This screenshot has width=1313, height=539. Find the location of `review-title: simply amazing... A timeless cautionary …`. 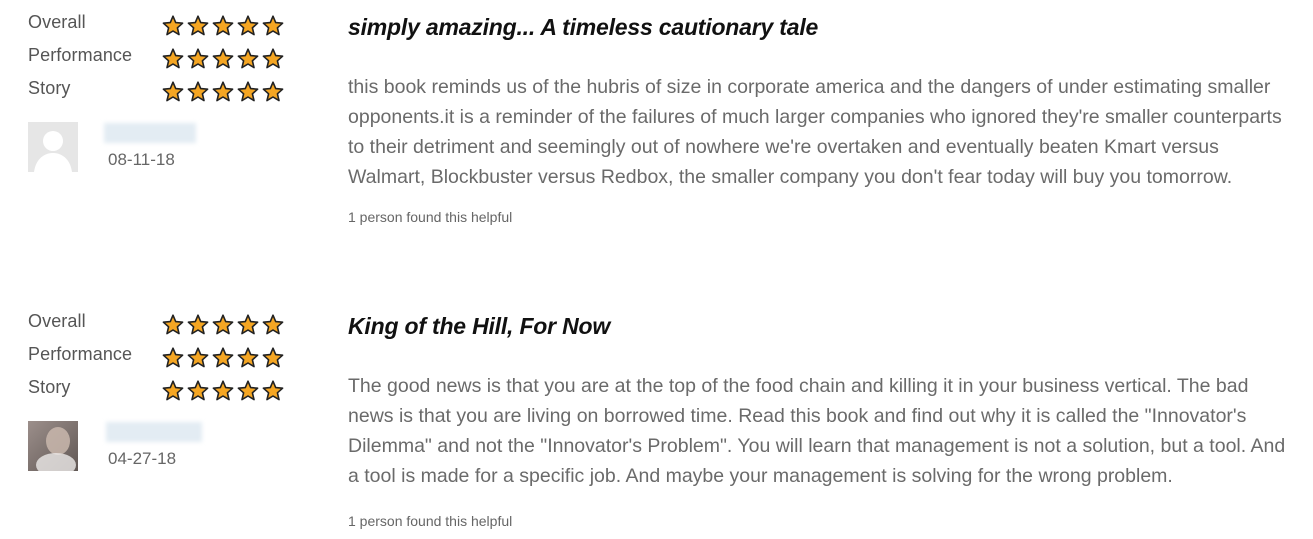

review-title: simply amazing... A timeless cautionary … is located at coordinates (583, 27).